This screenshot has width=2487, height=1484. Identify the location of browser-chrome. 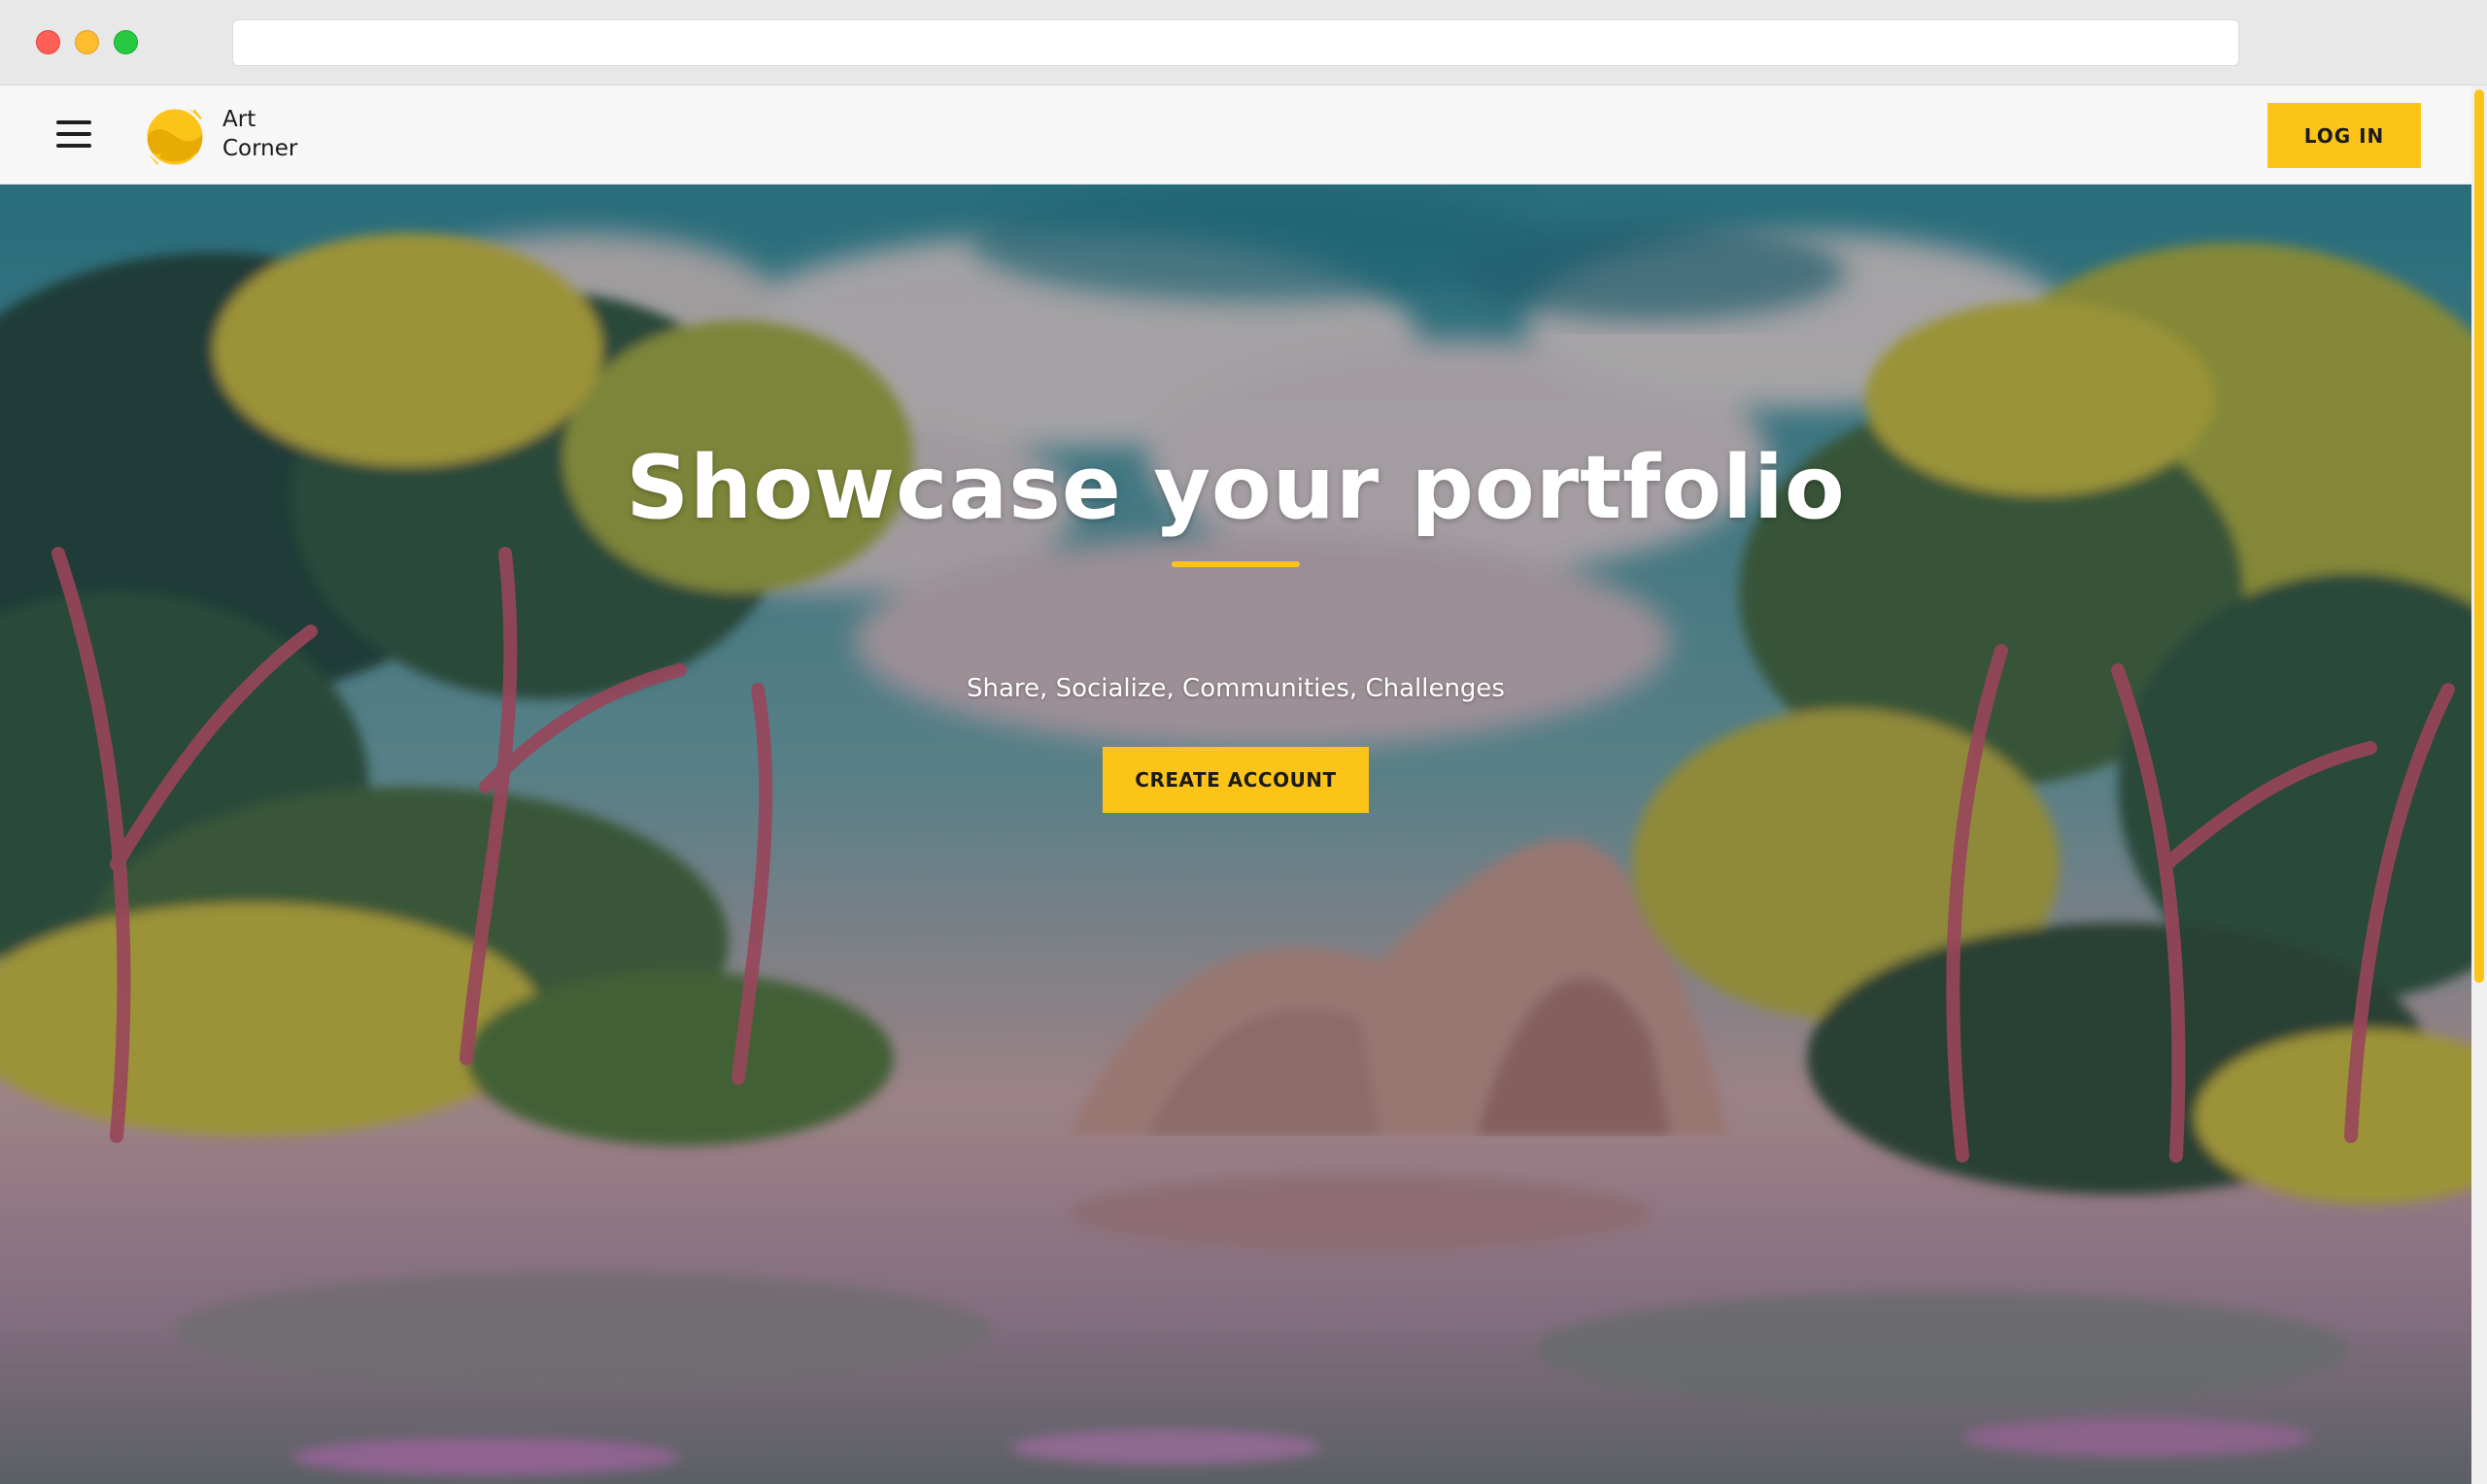
(1243, 42).